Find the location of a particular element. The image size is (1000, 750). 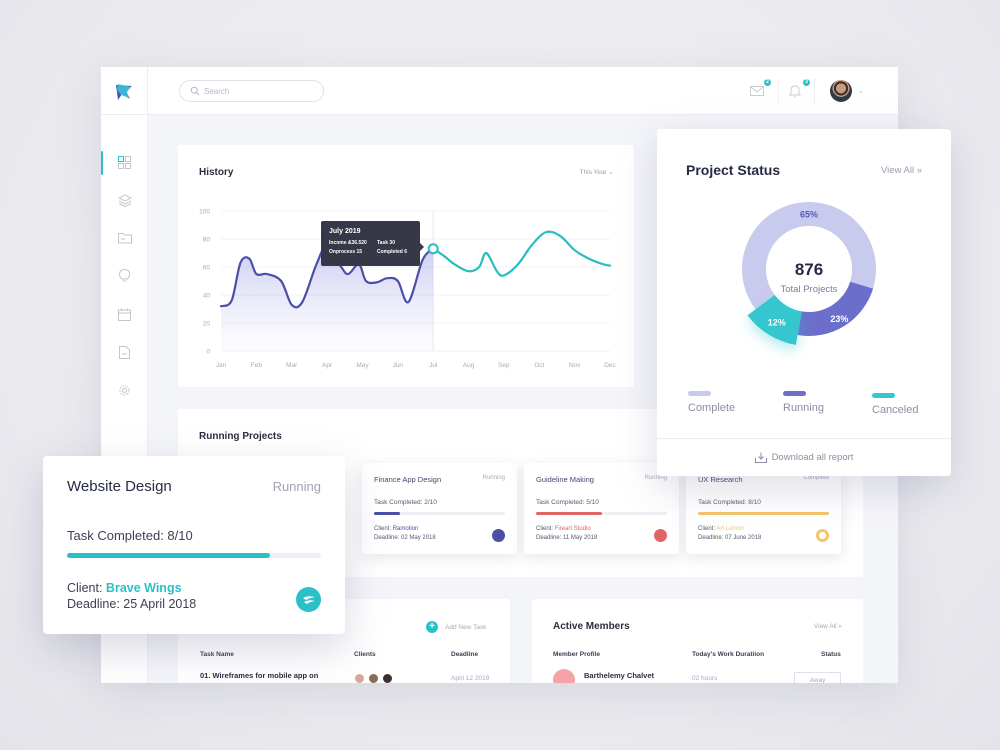

logo is located at coordinates (124, 91).